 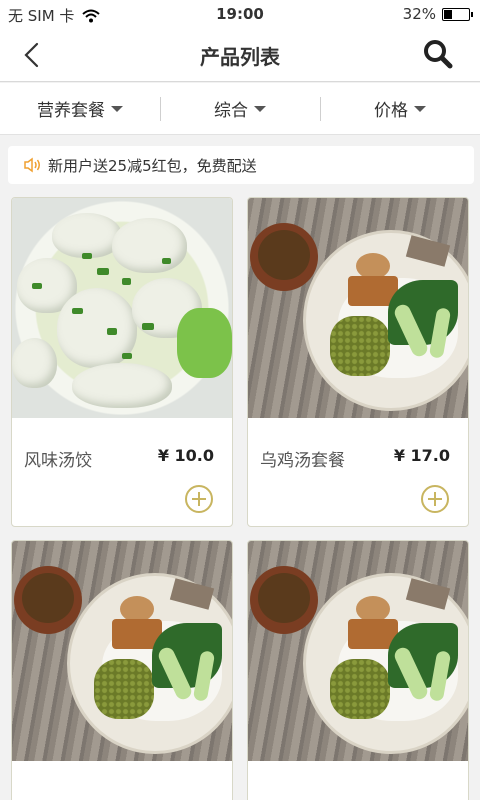 I want to click on promo-notice: 新用户送25减5红包，免费配送, so click(x=241, y=165).